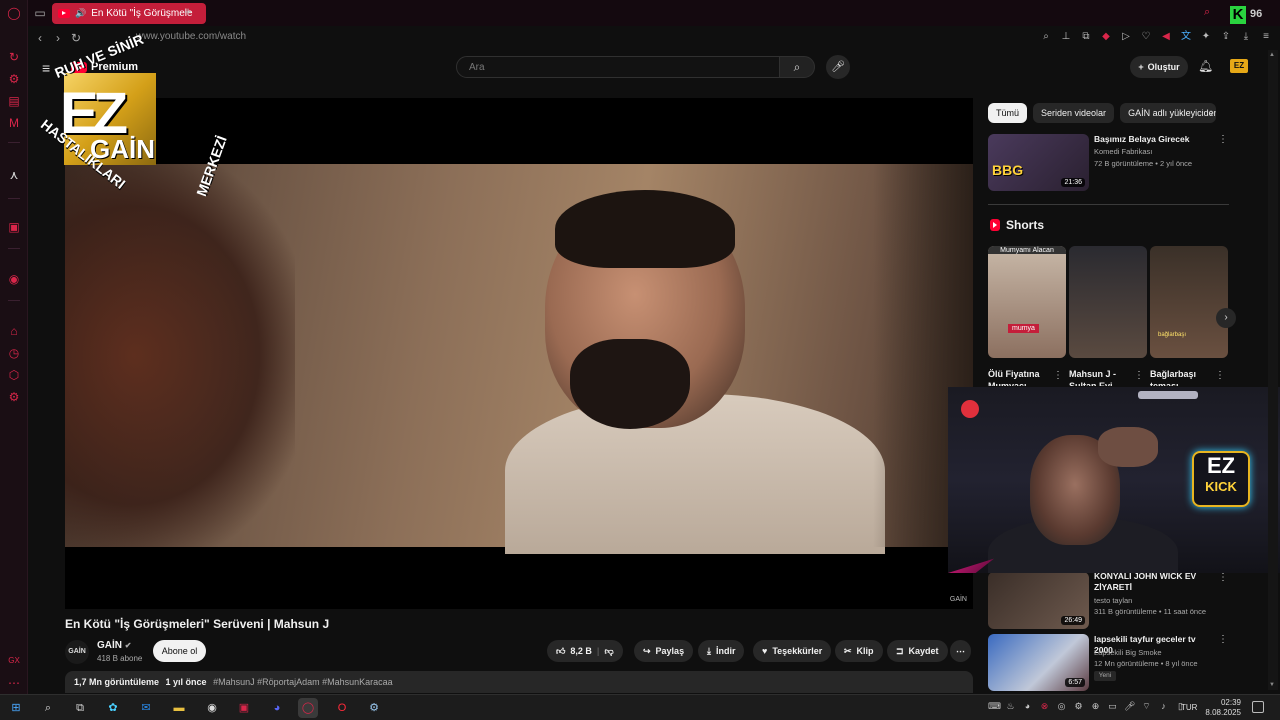  What do you see at coordinates (618, 67) in the screenshot?
I see `search-input: Ara` at bounding box center [618, 67].